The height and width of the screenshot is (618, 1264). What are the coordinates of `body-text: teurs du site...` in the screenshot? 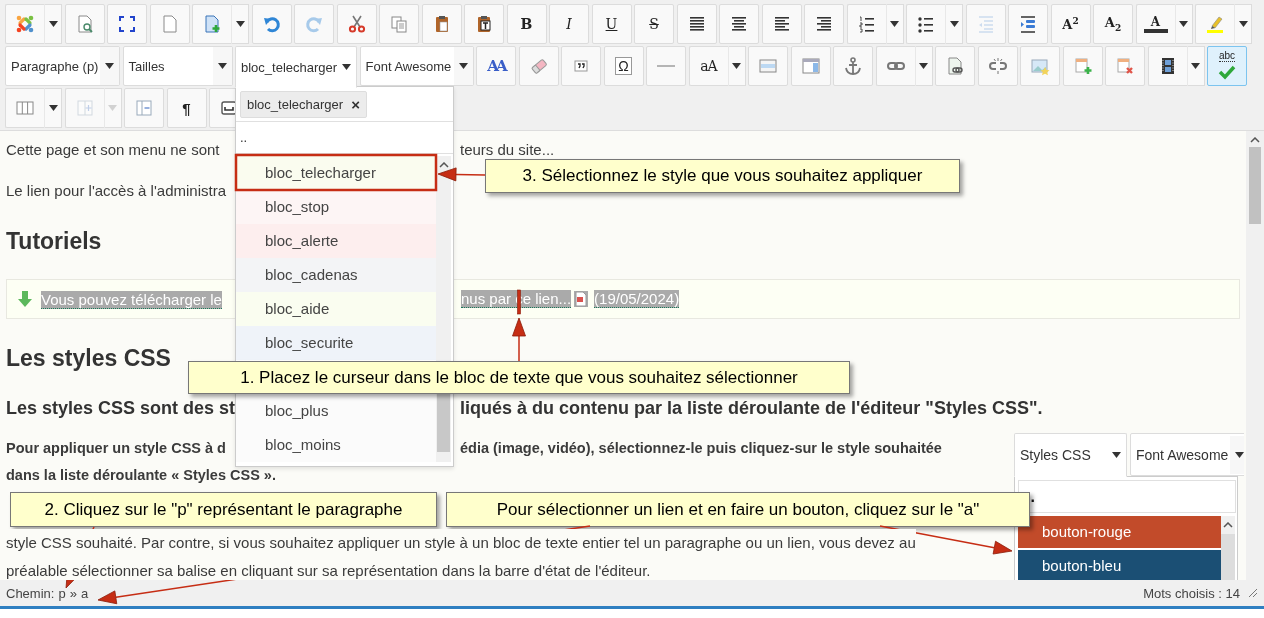 It's located at (507, 150).